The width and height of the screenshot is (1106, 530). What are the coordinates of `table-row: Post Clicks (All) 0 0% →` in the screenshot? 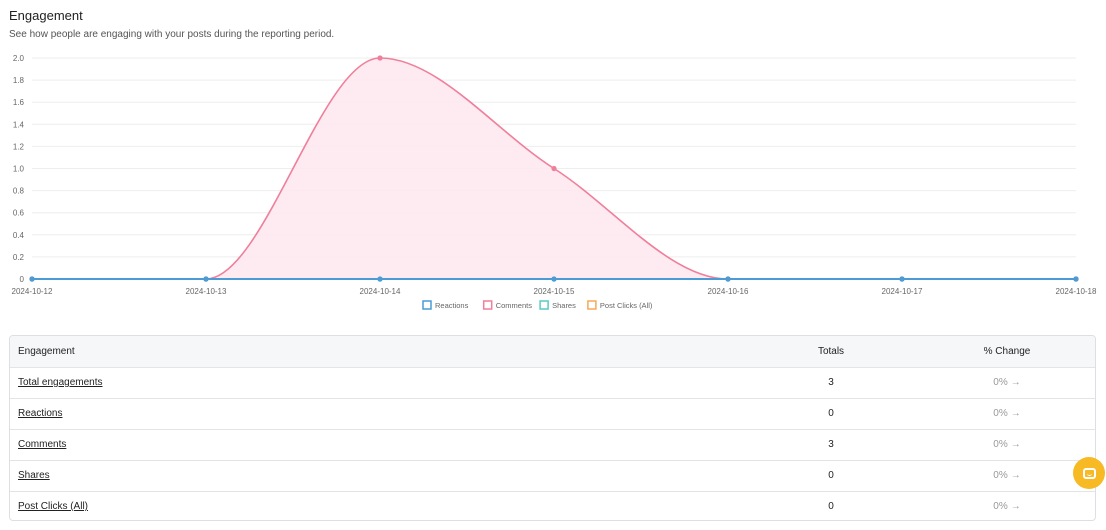 It's located at (552, 505).